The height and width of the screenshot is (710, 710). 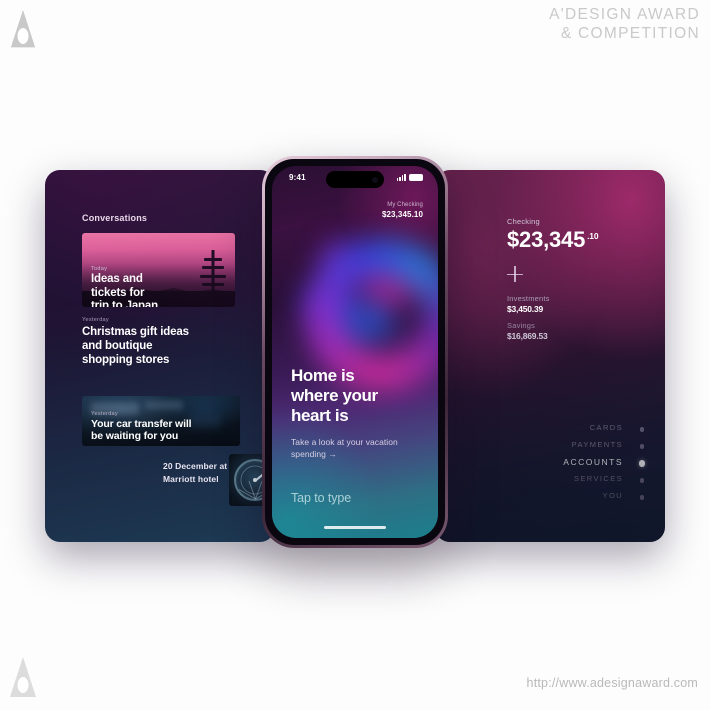 I want to click on investments-label: Investments, so click(x=528, y=298).